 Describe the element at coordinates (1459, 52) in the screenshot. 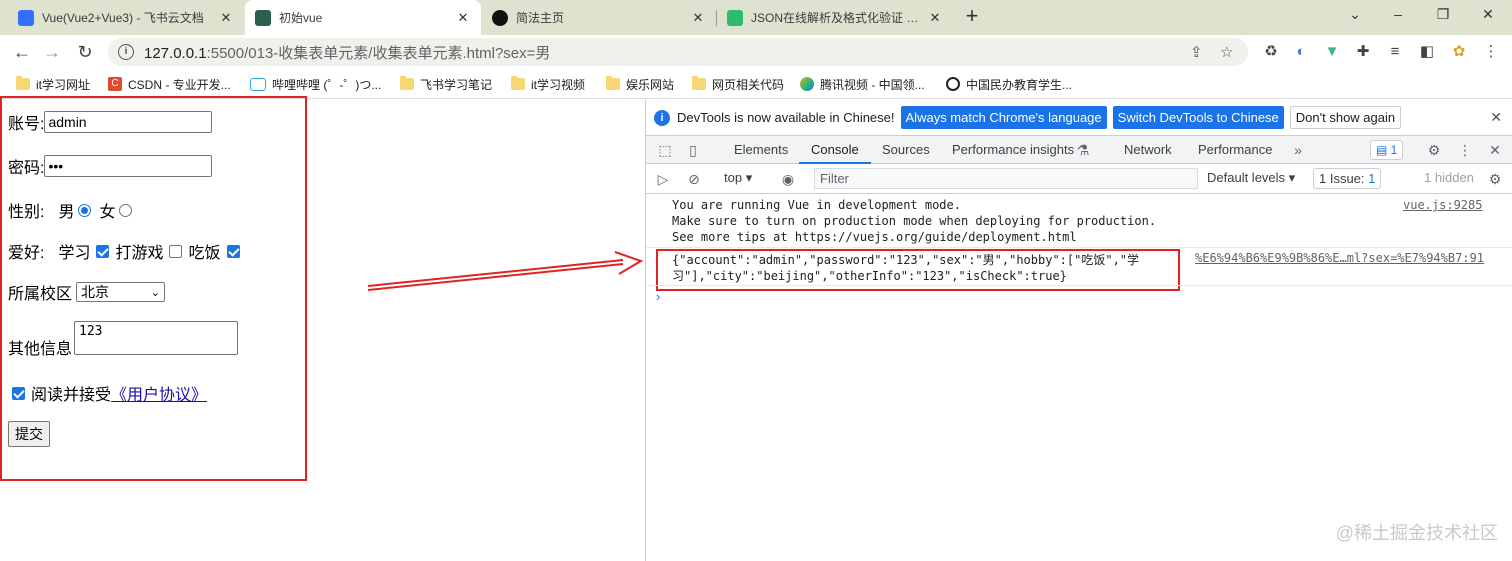

I see `profile-avatar-icon: ✿` at that location.